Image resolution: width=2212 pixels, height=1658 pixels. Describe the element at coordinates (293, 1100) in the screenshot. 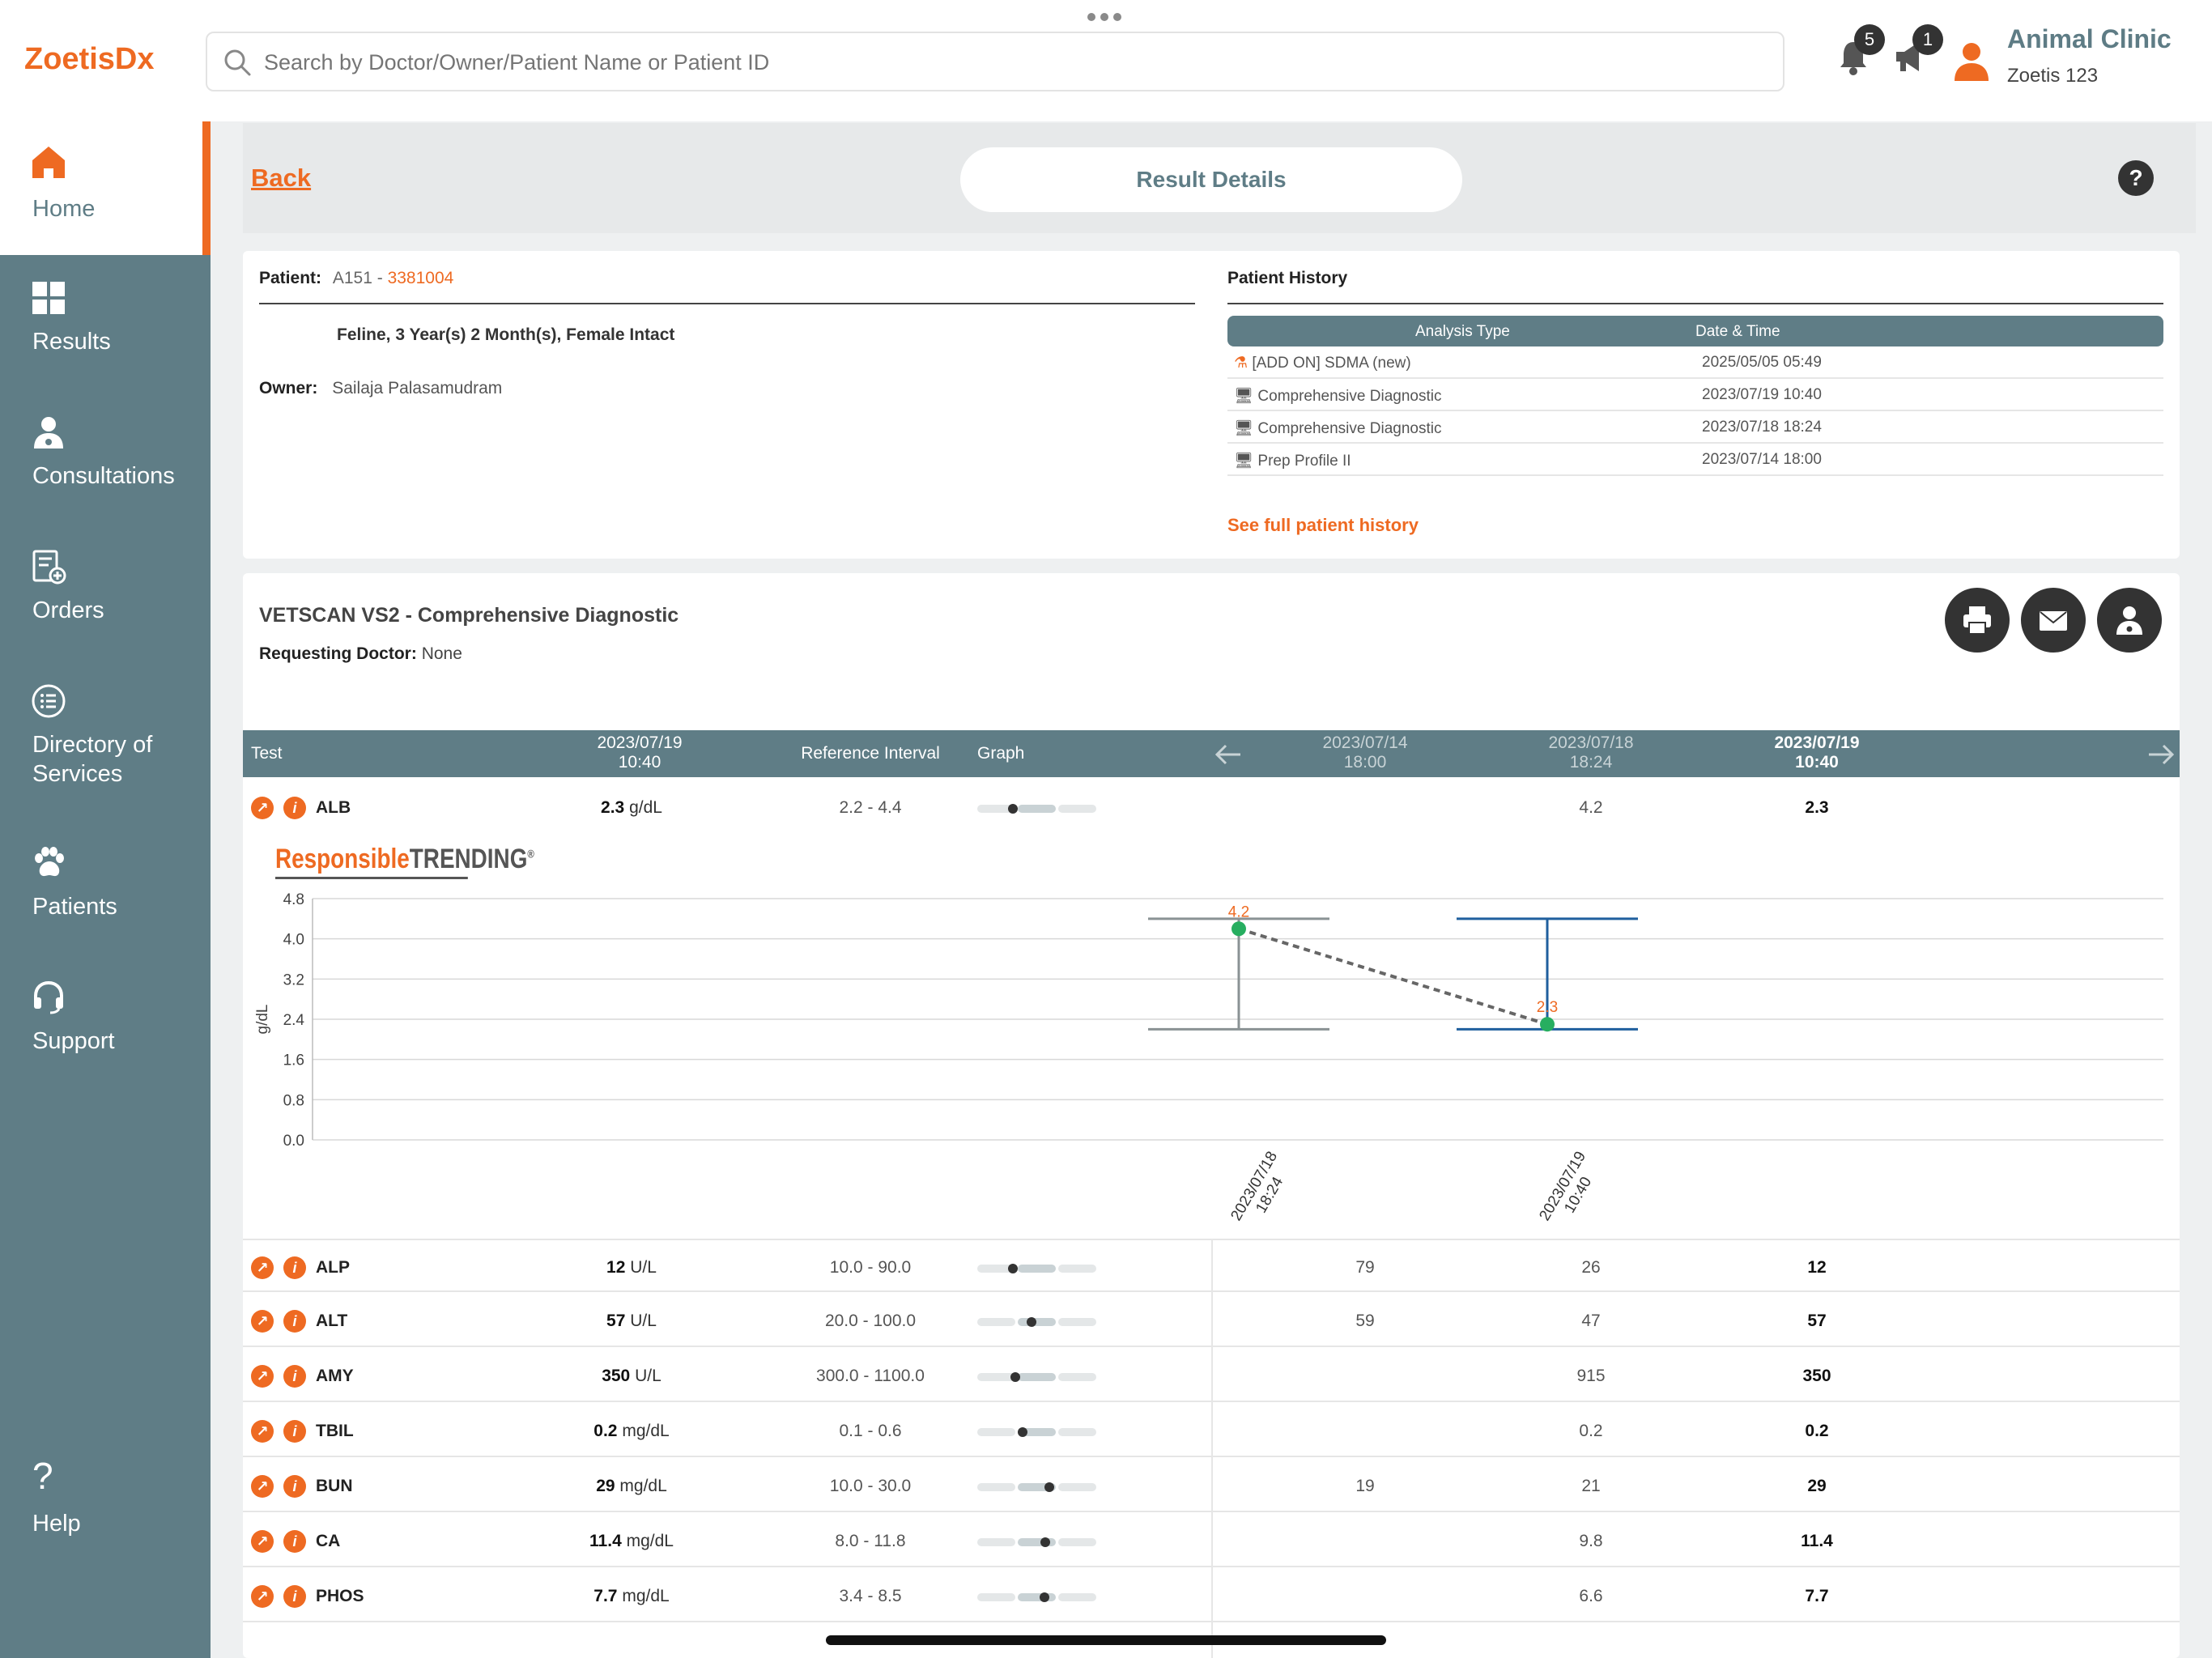

I see `y-tick-label: 0.8` at that location.